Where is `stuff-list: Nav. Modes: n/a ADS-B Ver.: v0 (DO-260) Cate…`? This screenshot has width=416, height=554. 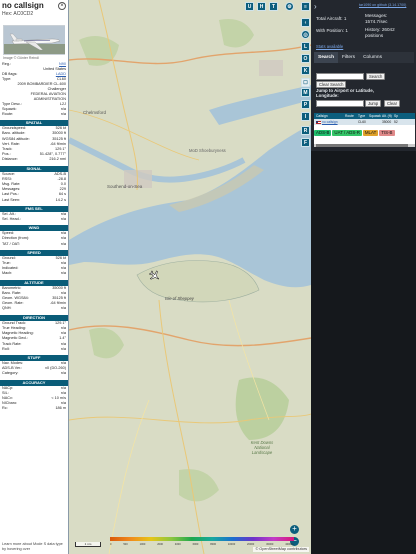 stuff-list: Nav. Modes: n/a ADS-B Ver.: v0 (DO-260) Cate… is located at coordinates (34, 369).